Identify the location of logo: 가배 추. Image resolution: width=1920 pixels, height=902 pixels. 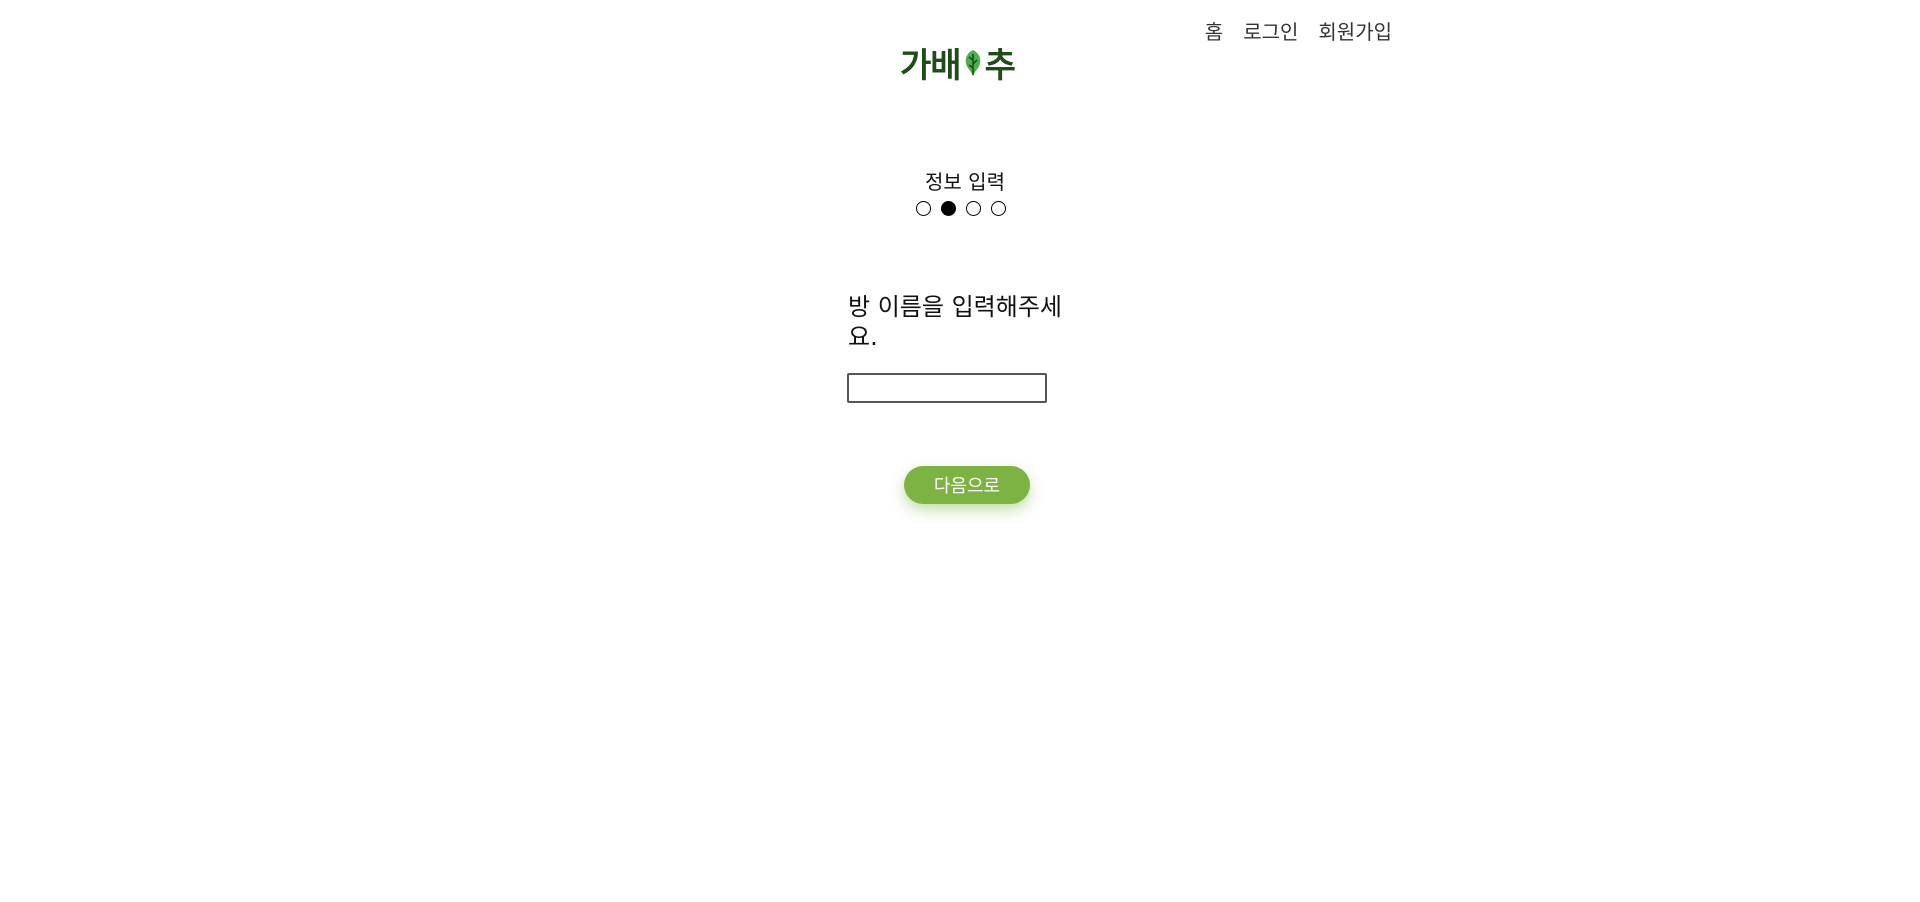
(970, 63).